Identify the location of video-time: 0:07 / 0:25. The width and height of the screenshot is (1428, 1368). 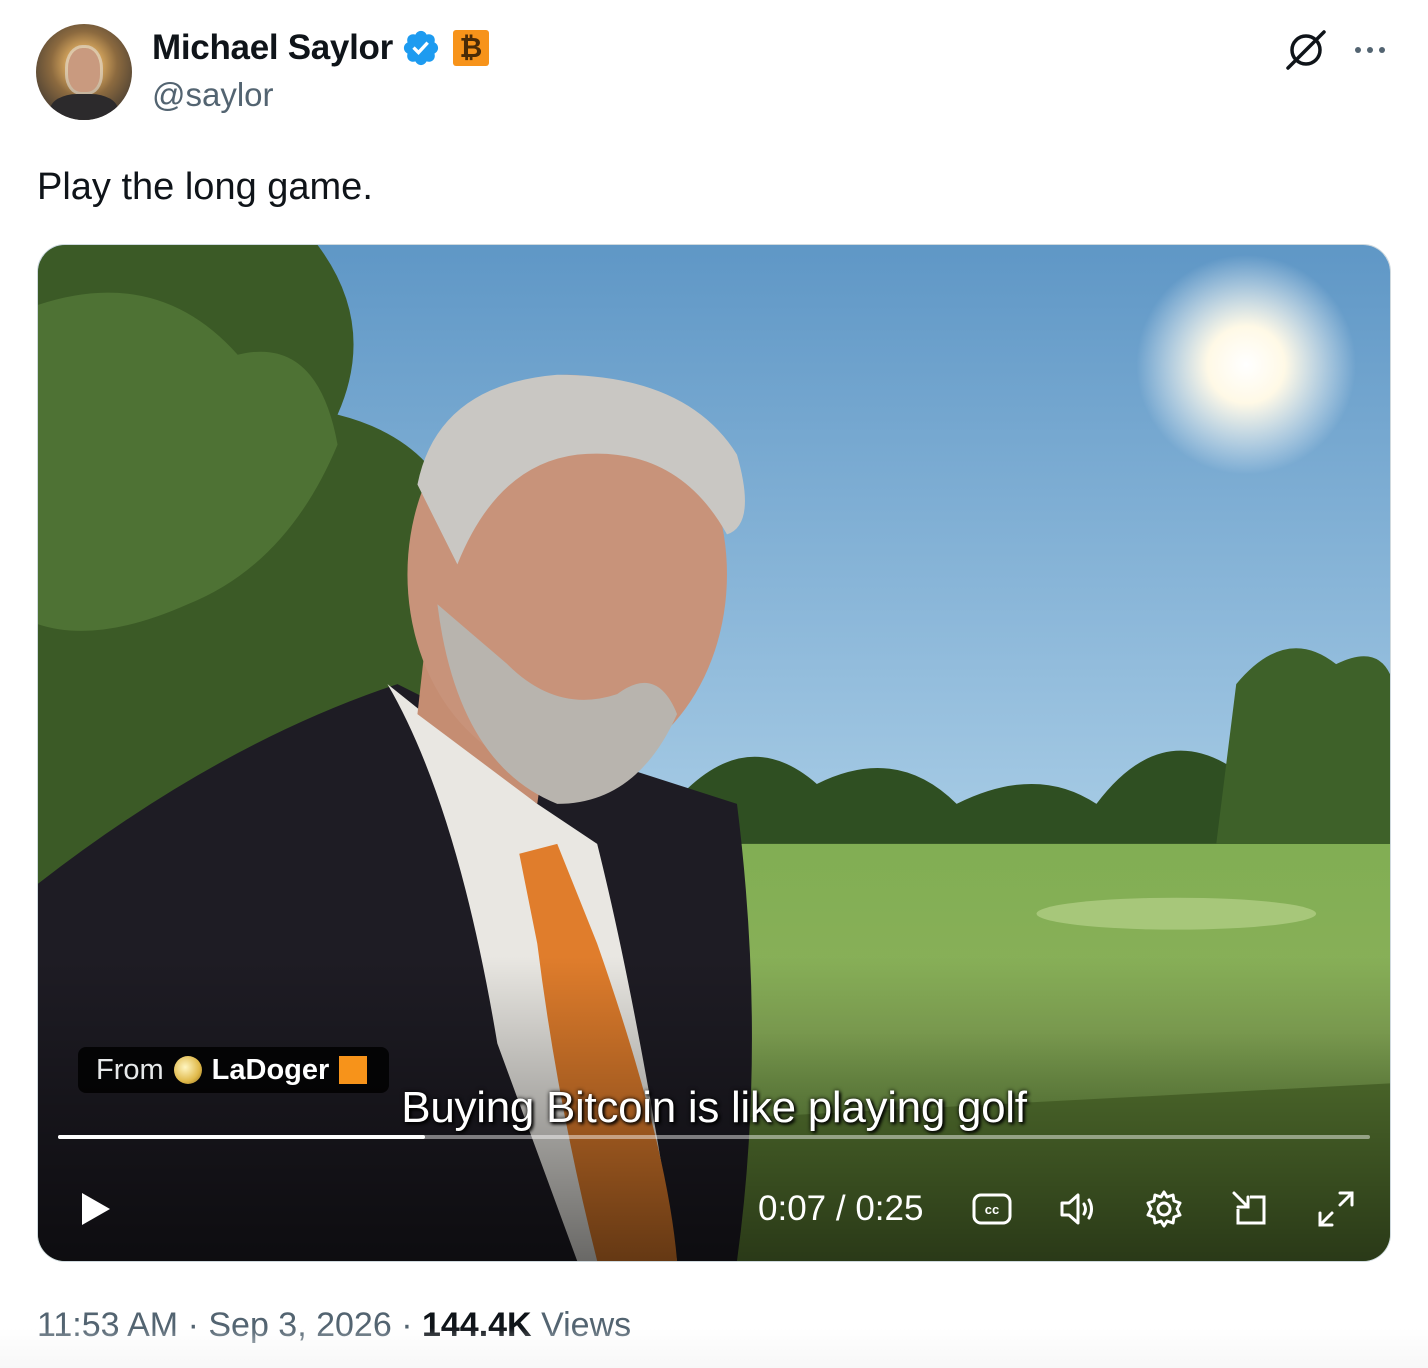
(840, 1209).